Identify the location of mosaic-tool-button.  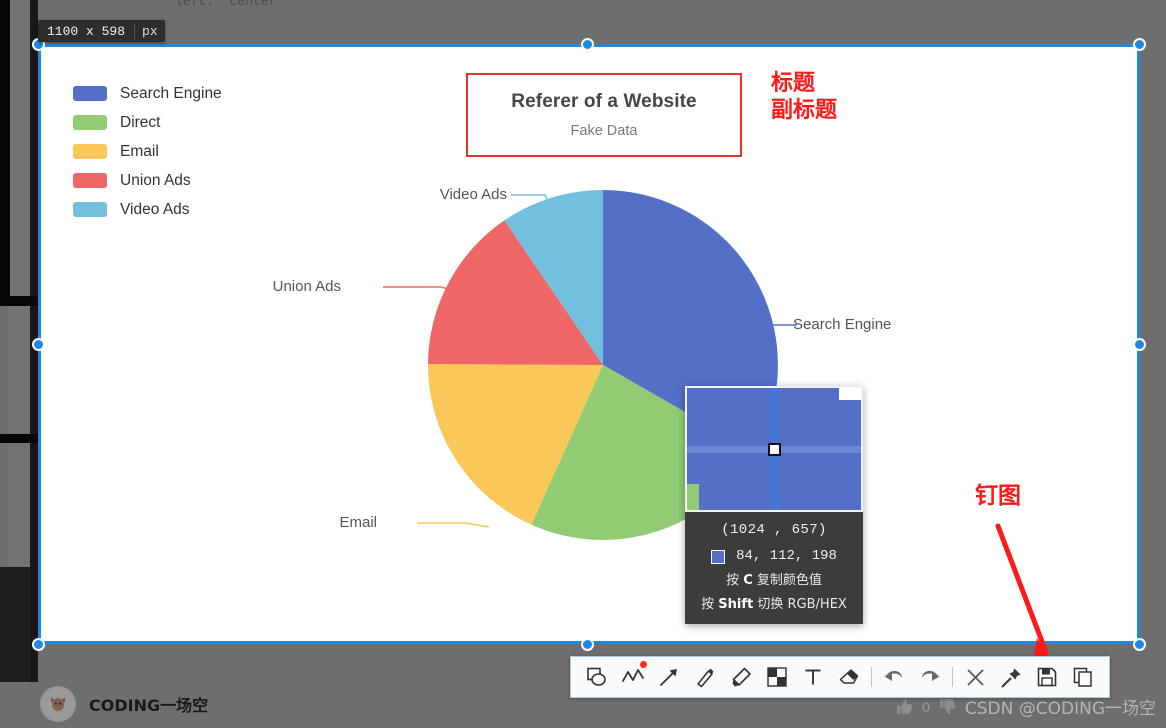
(777, 677).